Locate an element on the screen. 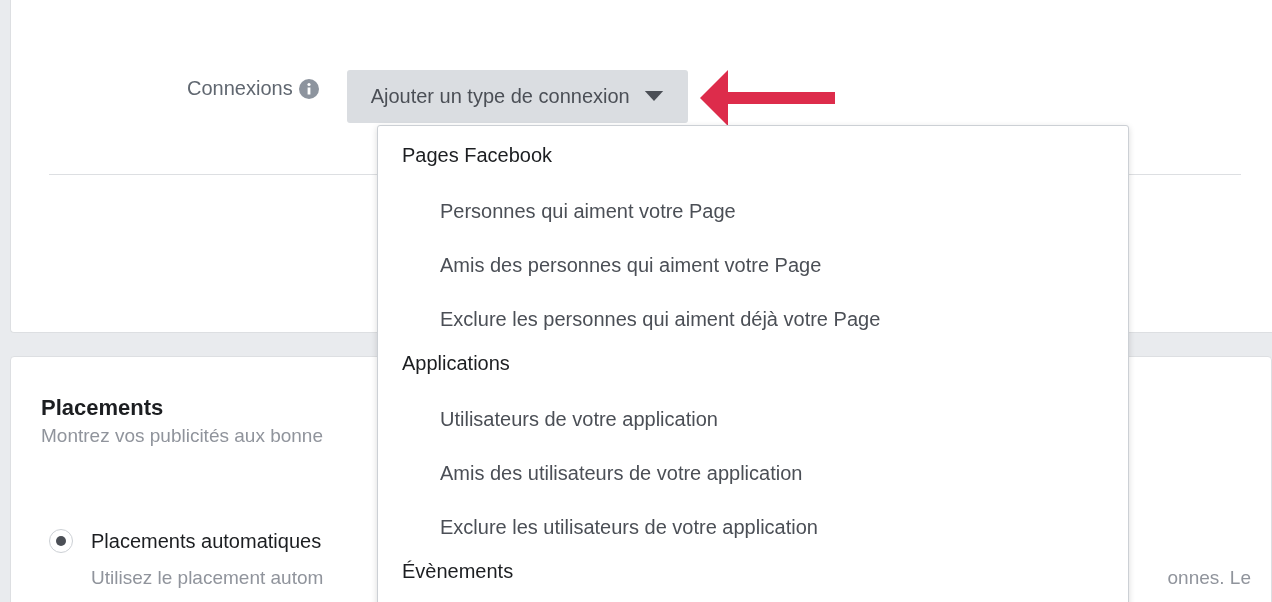  menu-item: Exclure les utilisateurs de votre application is located at coordinates (765, 533).